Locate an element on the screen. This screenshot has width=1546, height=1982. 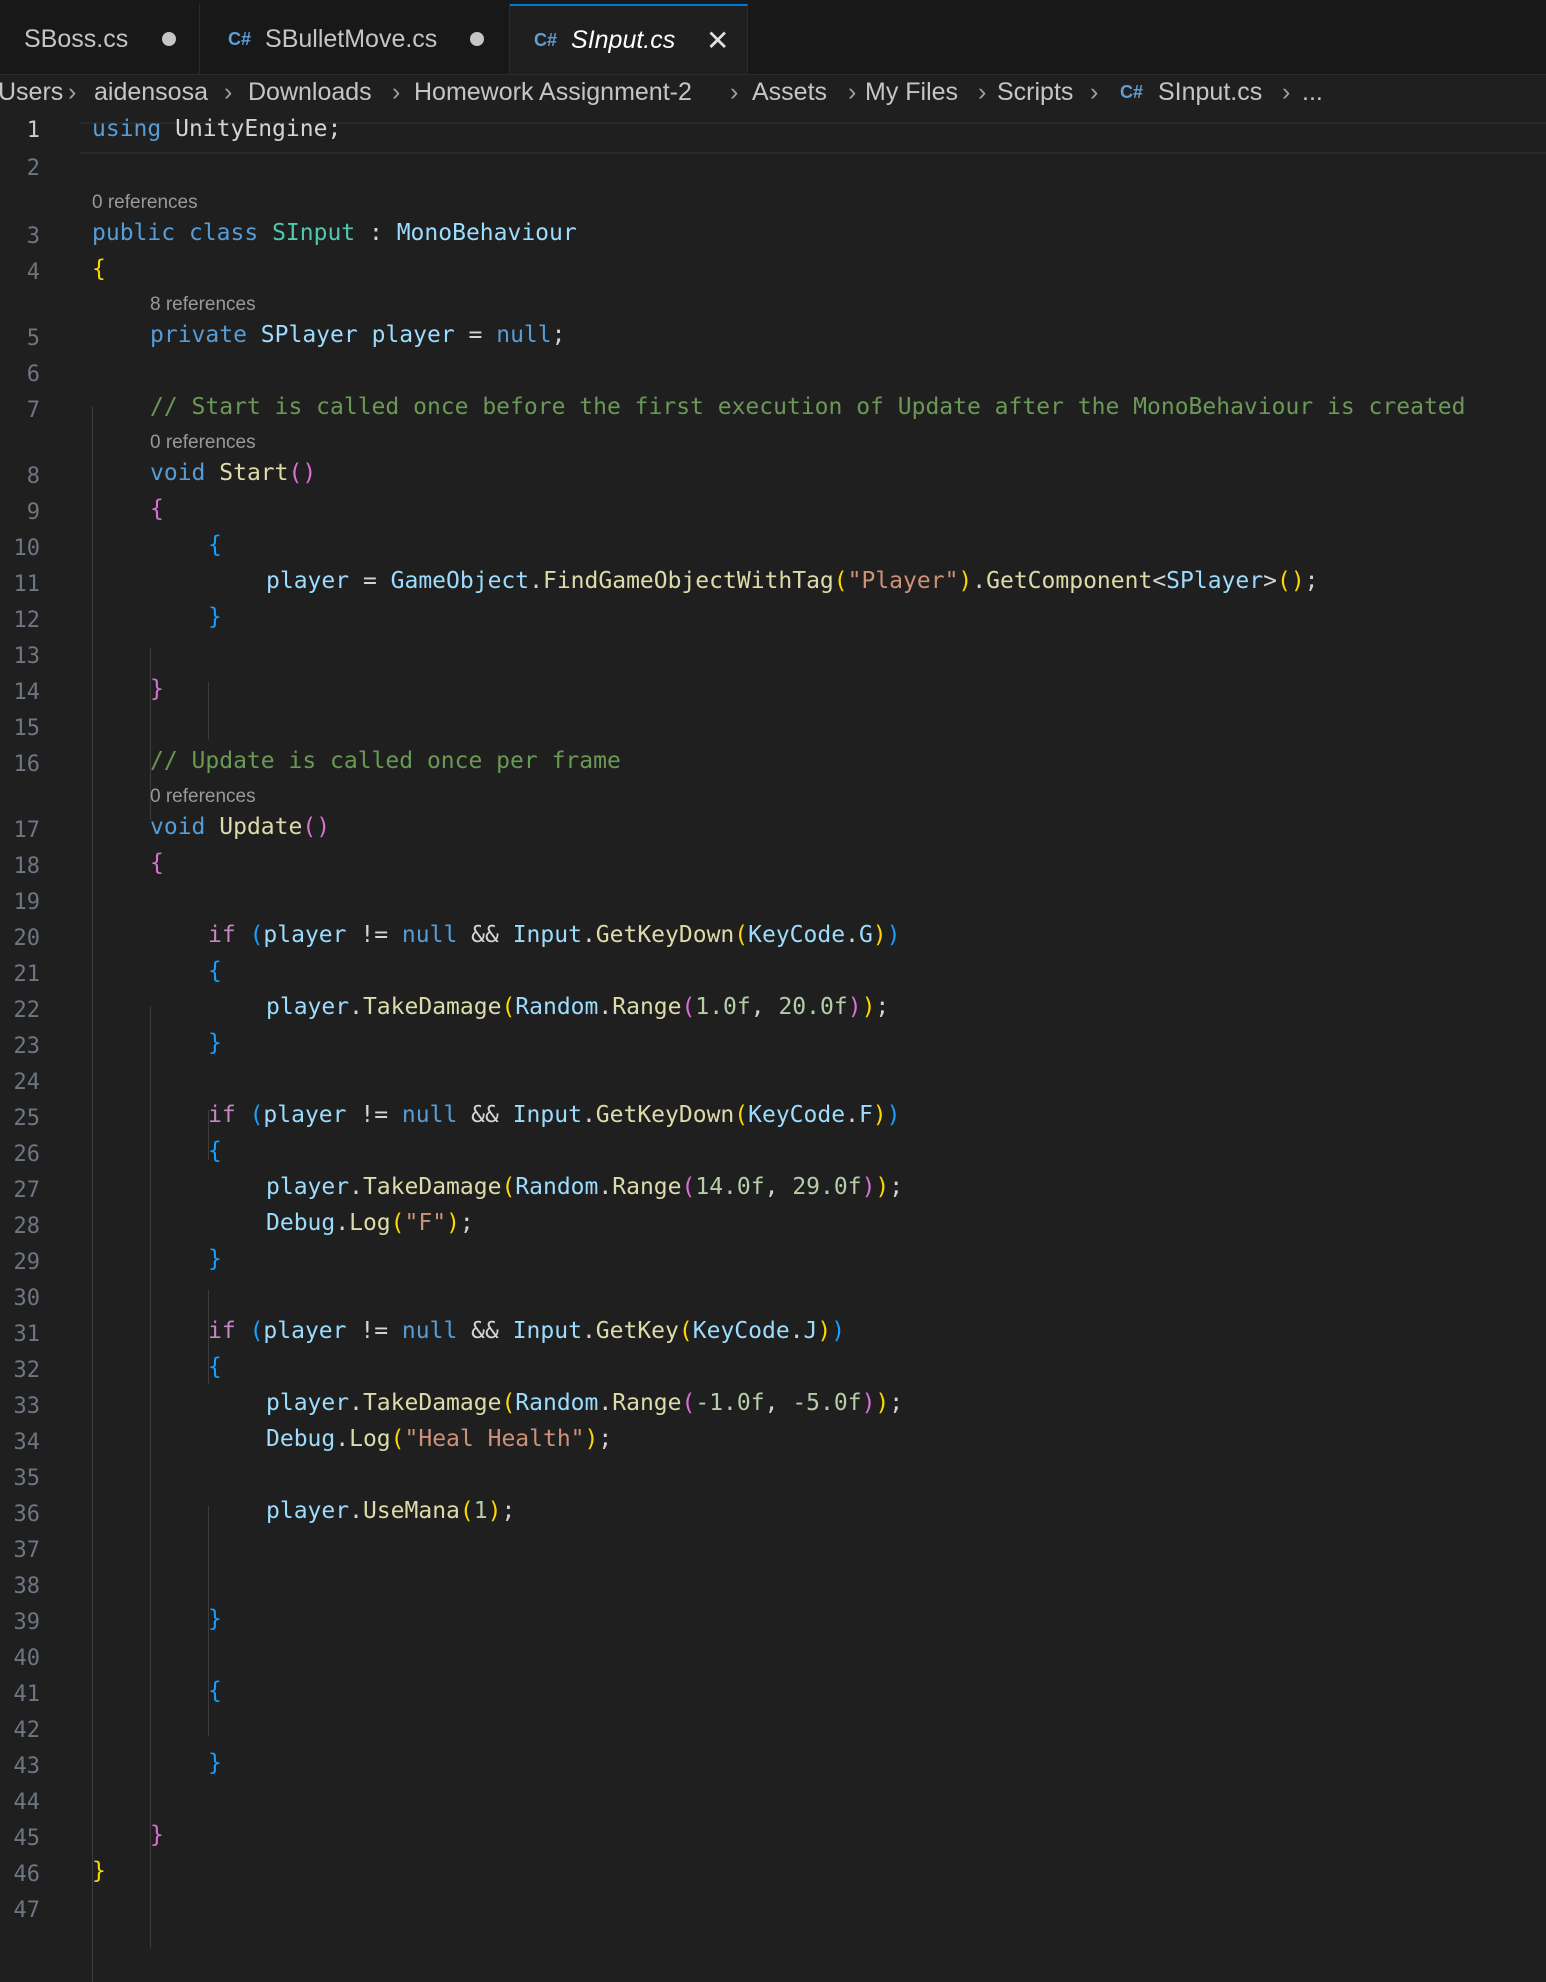
line-number: 33 is located at coordinates (27, 1406).